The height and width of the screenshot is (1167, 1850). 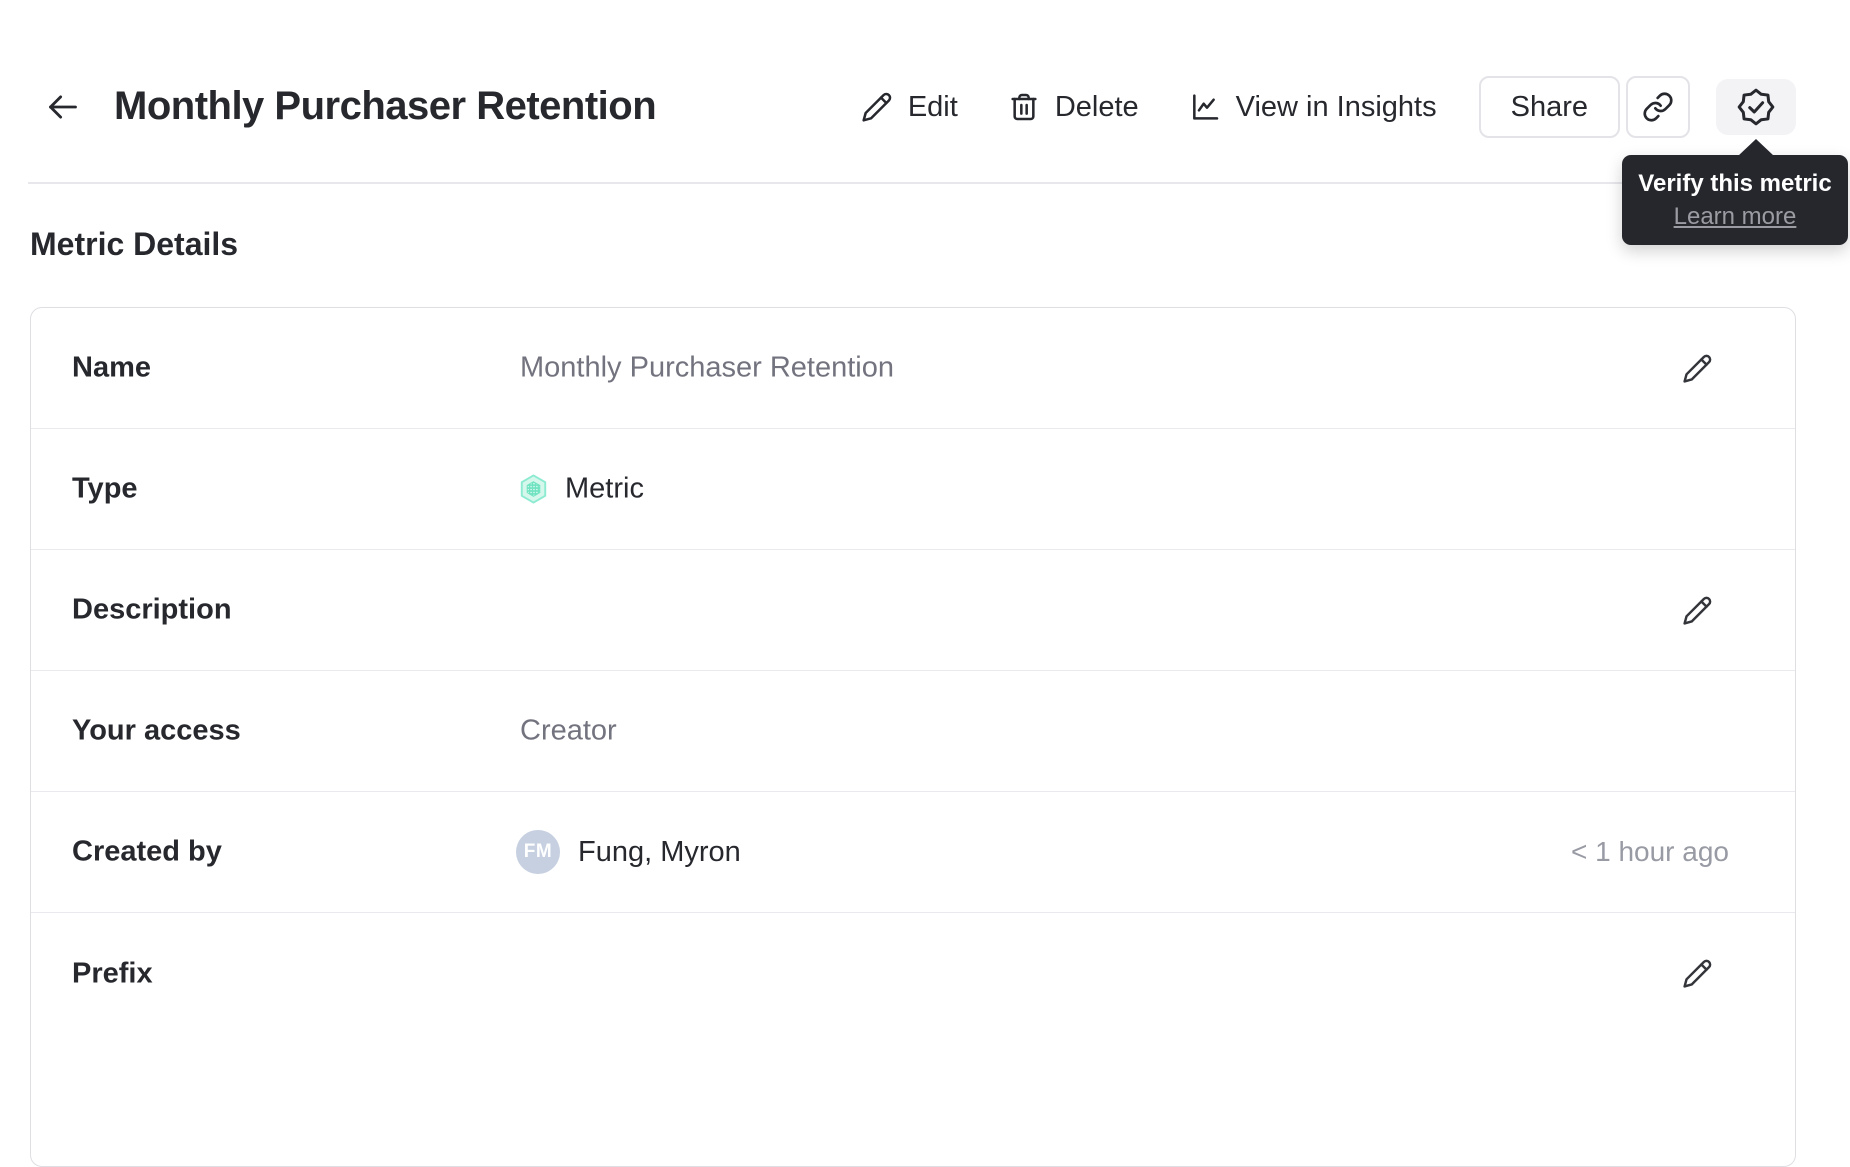 What do you see at coordinates (1096, 106) in the screenshot?
I see `delete-label: Delete` at bounding box center [1096, 106].